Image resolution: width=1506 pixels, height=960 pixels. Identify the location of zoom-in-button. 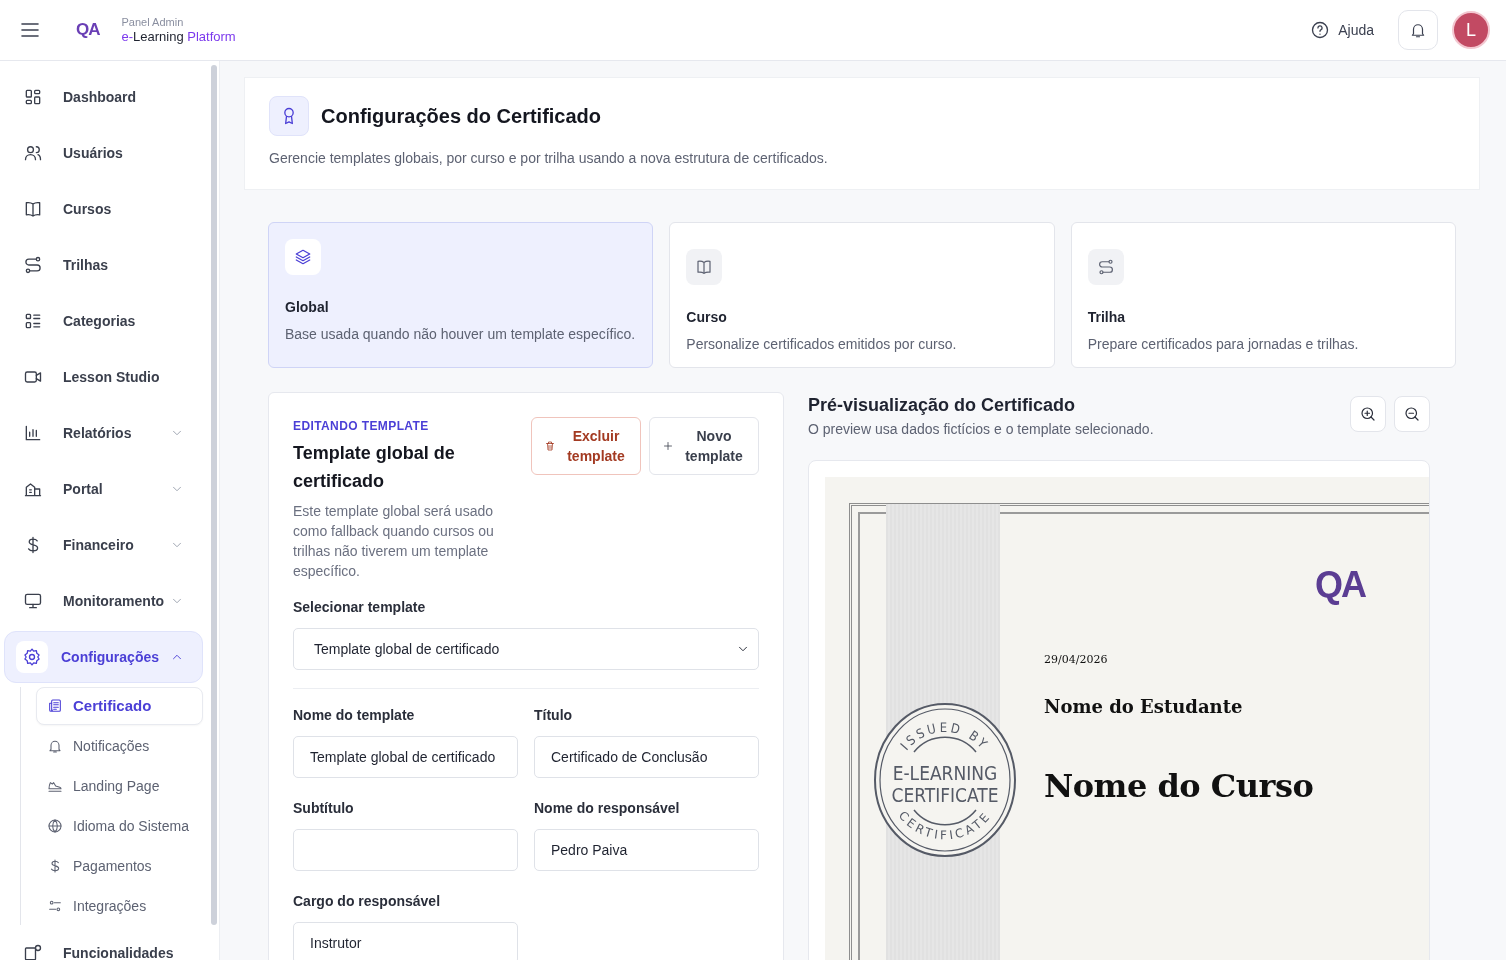
(1368, 414).